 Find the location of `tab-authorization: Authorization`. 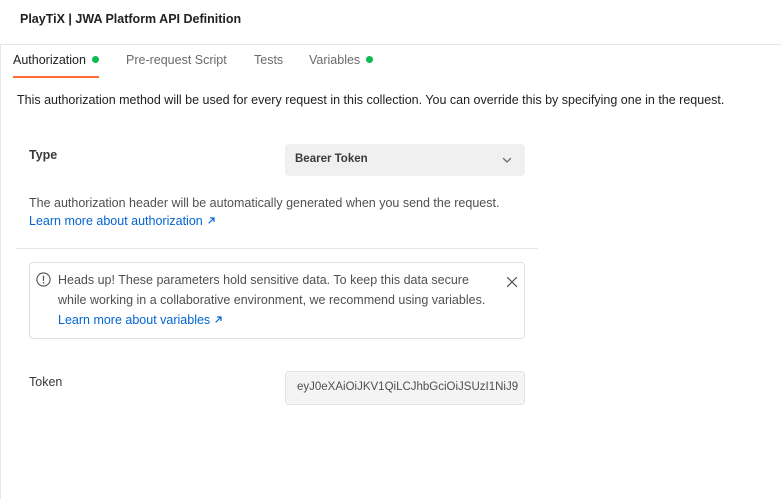

tab-authorization: Authorization is located at coordinates (56, 65).